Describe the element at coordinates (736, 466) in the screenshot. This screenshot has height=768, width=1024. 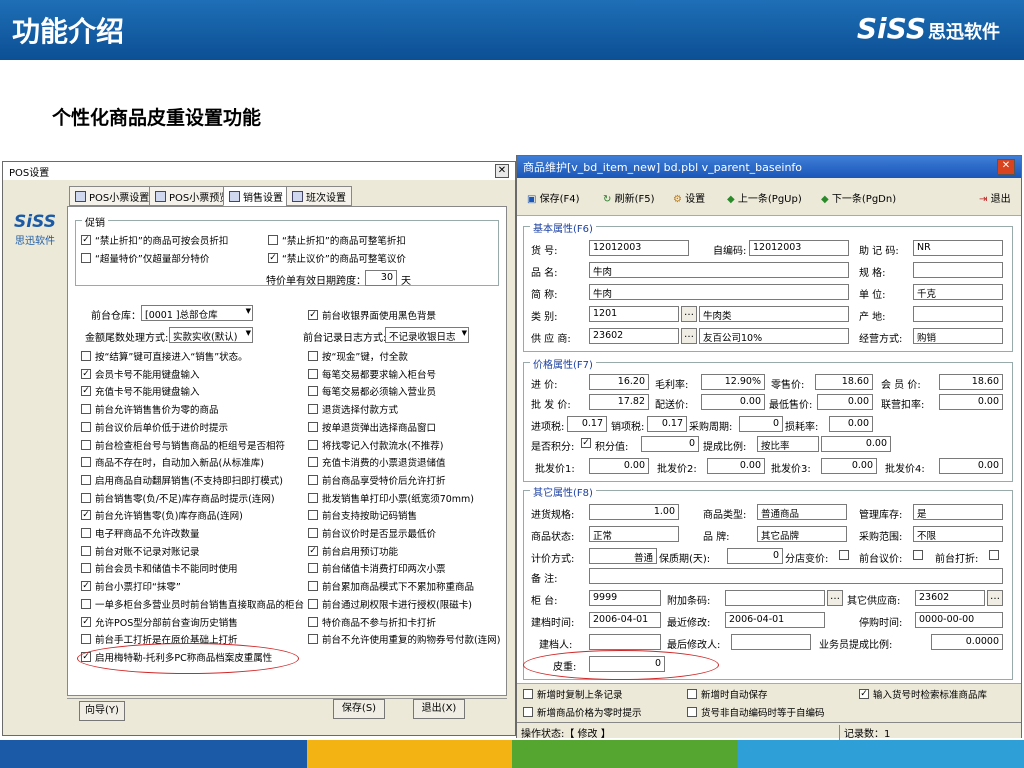
I see `wp2-input: 0.00` at that location.